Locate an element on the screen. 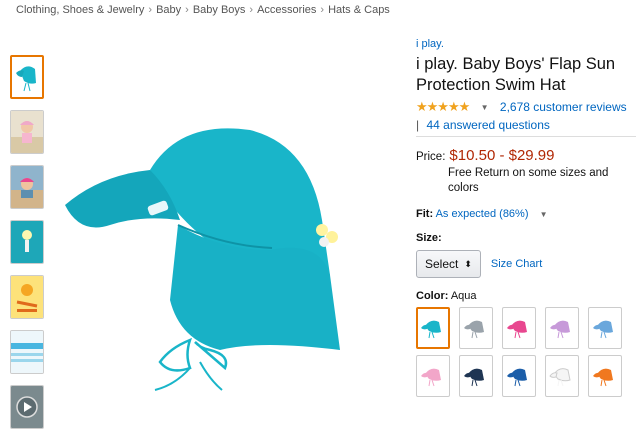 This screenshot has height=440, width=640. updown-arrows-icon: ⬍ is located at coordinates (468, 263).